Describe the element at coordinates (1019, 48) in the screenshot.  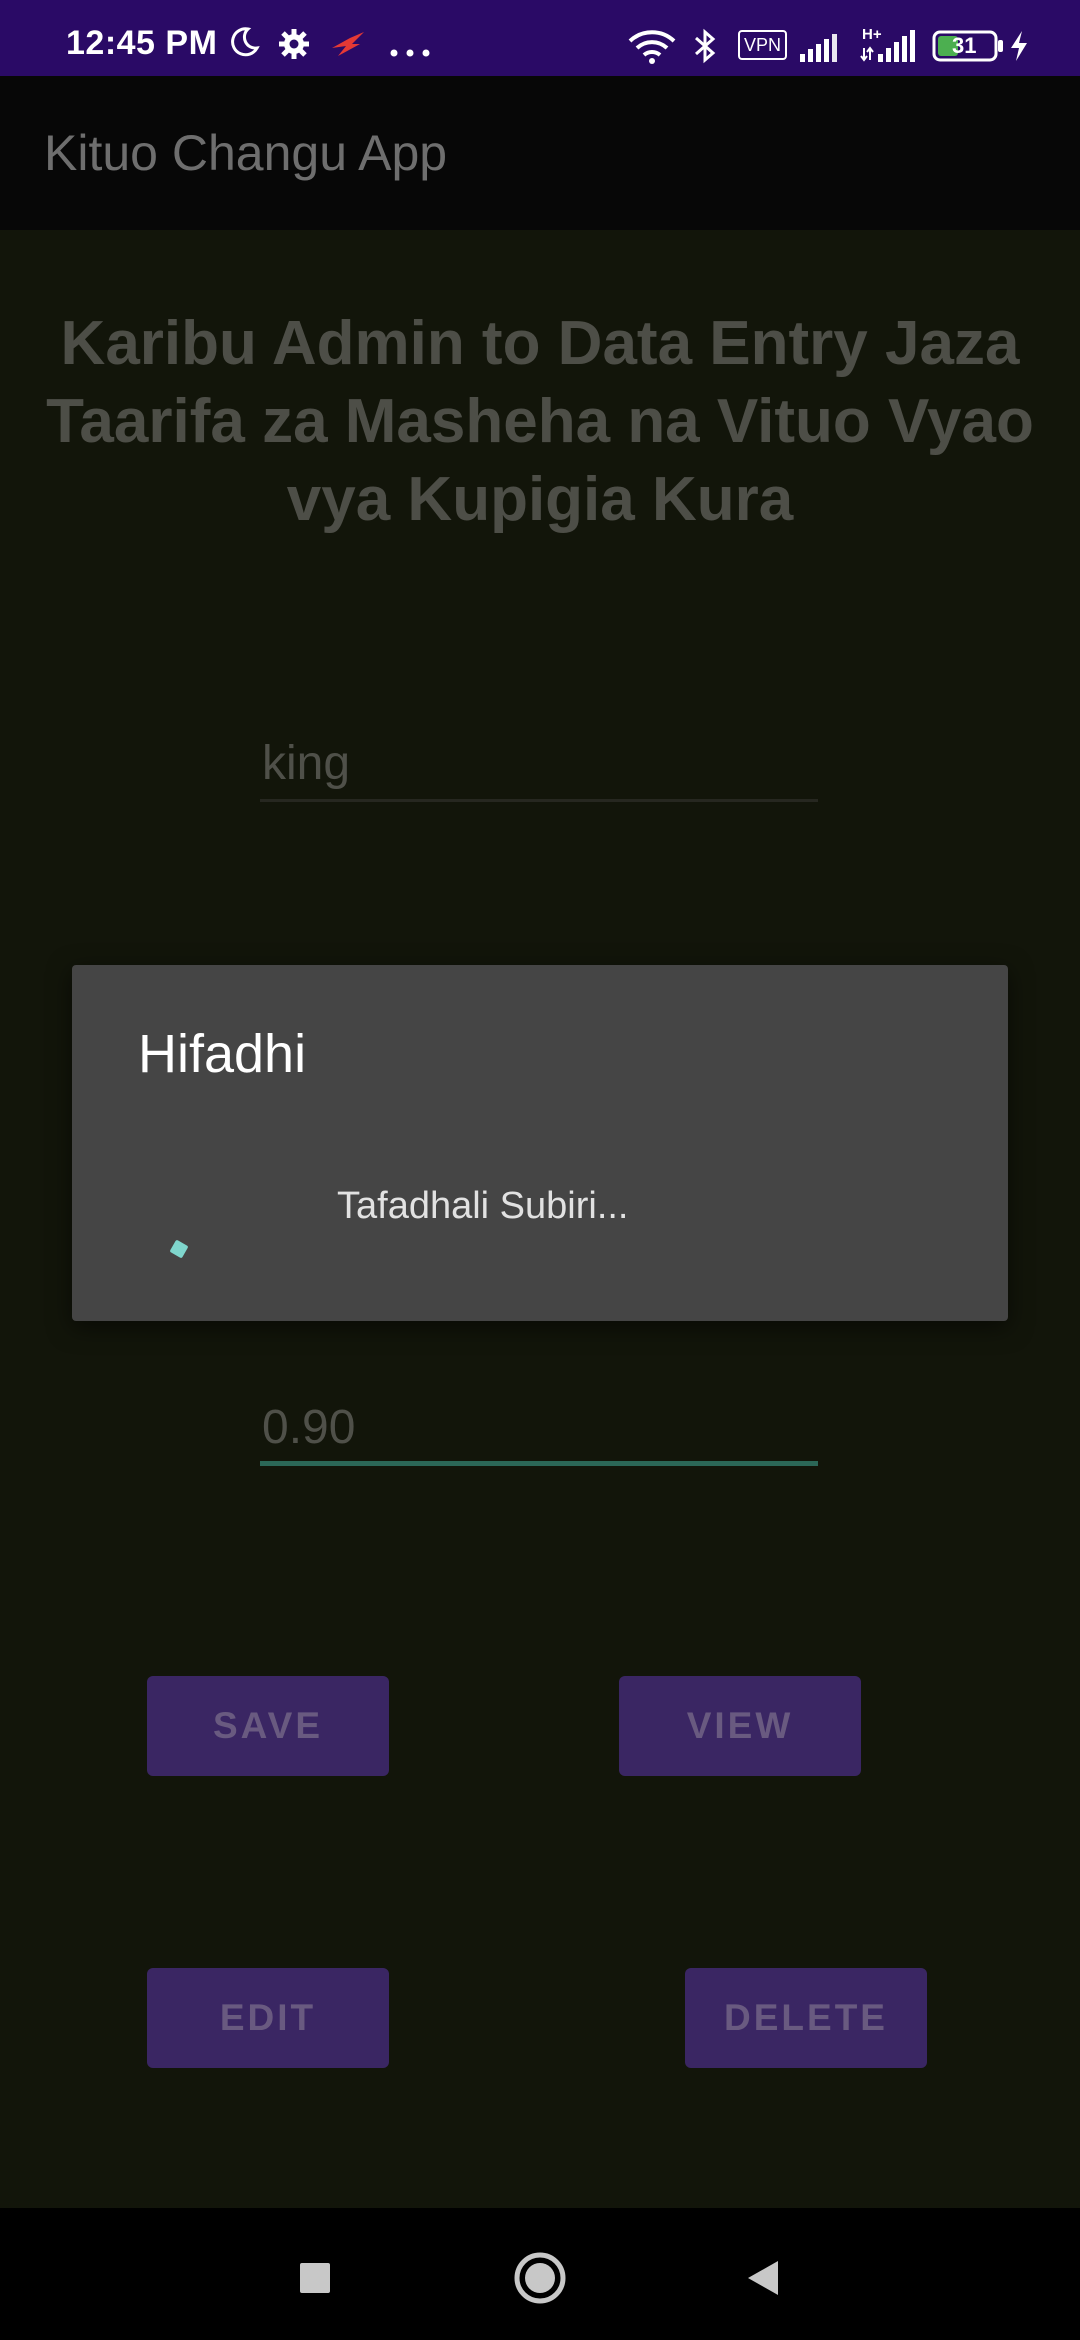
I see `charging-icon` at that location.